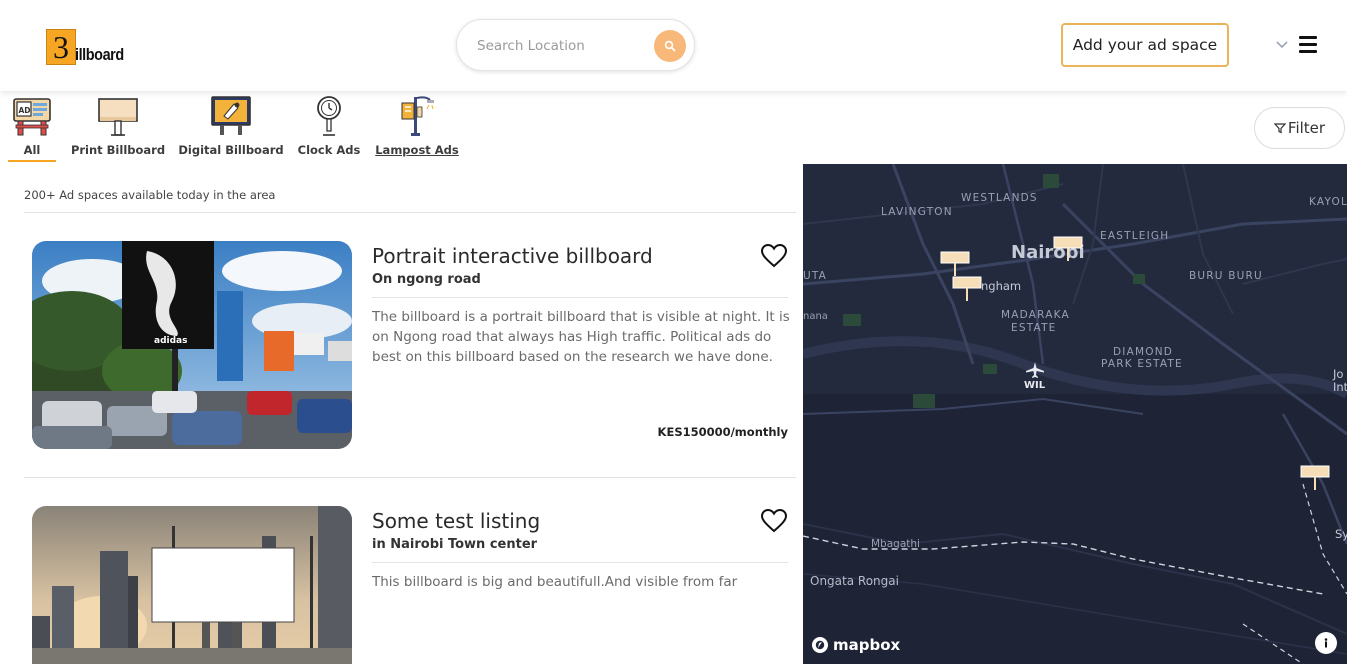  I want to click on category-clock-ads: Clock Ads, so click(329, 125).